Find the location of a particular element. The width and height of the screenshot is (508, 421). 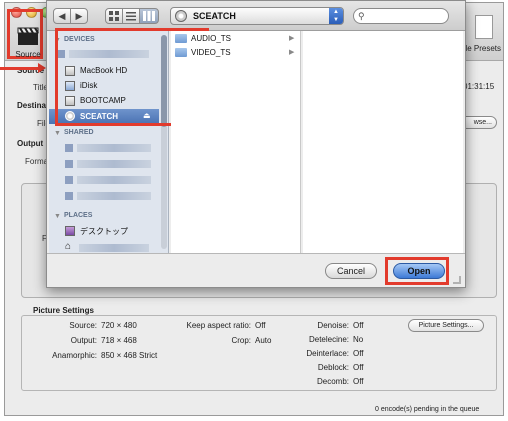

output-section-label: Output is located at coordinates (30, 143).